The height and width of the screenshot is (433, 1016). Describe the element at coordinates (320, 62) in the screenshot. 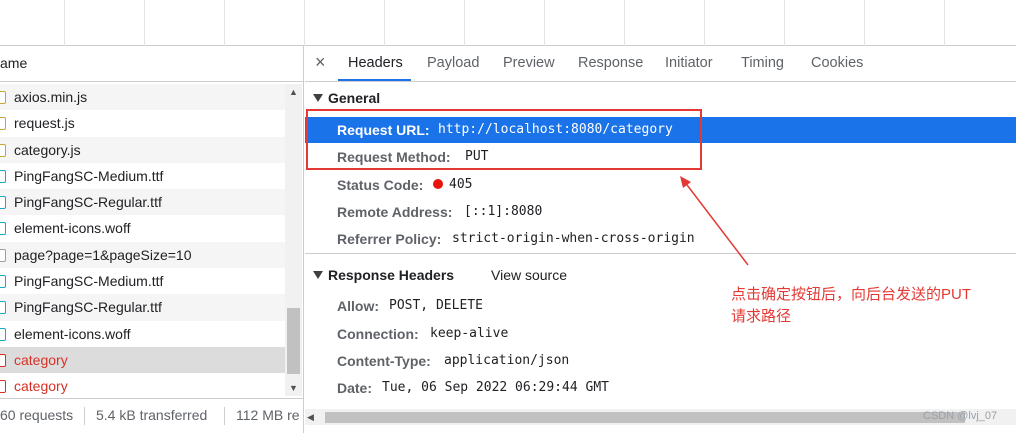

I see `close-icon: ×` at that location.